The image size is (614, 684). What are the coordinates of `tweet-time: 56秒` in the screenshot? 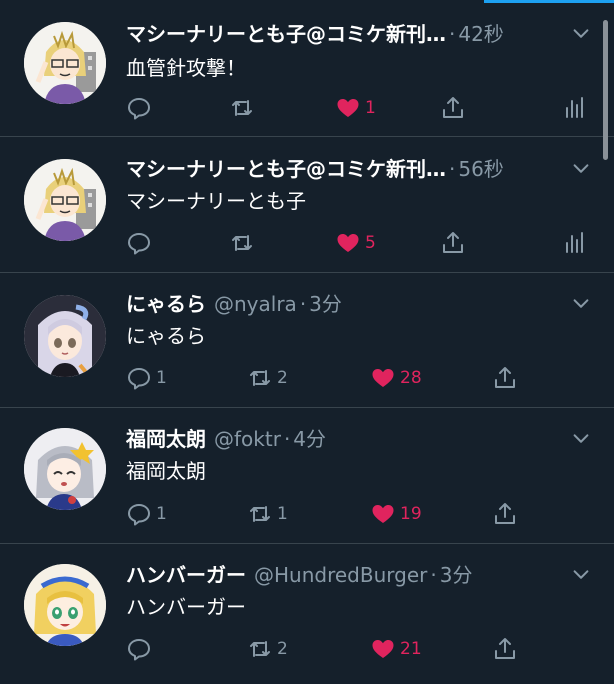 It's located at (480, 169).